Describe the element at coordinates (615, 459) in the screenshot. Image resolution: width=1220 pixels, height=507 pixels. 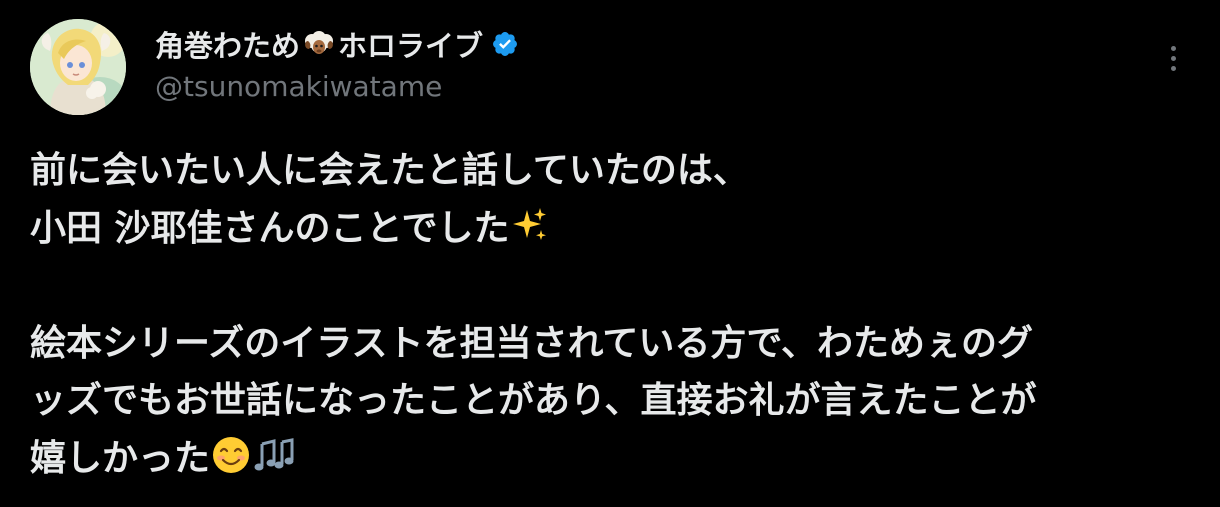
I see `post-line-6: 嬉しかった` at that location.